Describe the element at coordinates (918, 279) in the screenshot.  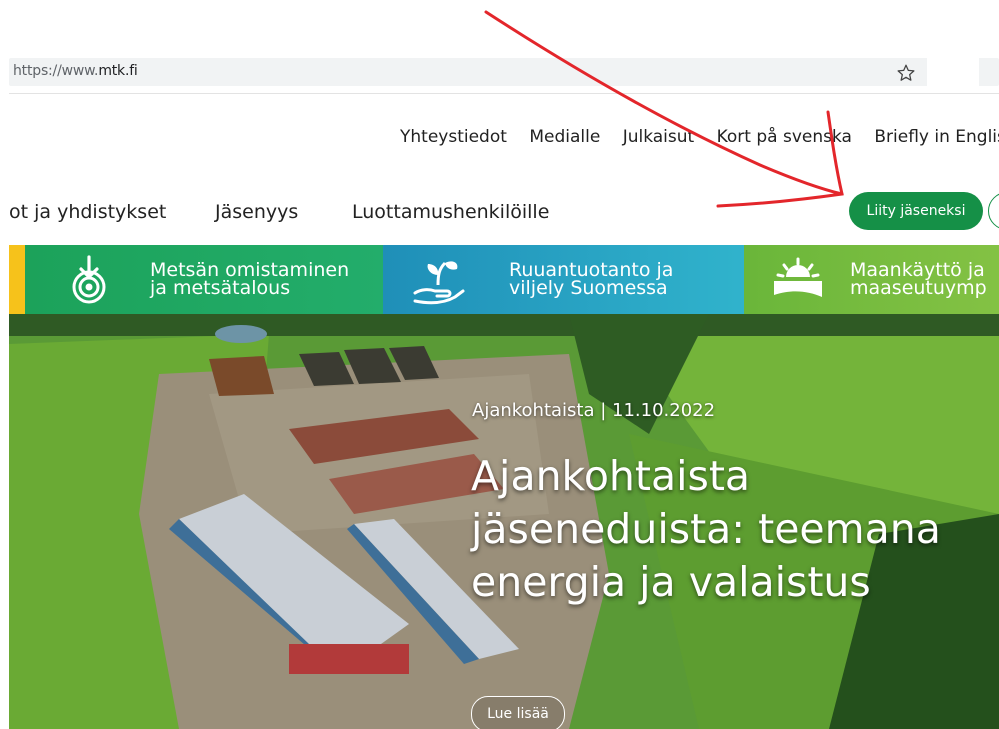
I see `category-label: Maankäyttö ja maaseutuymp` at that location.